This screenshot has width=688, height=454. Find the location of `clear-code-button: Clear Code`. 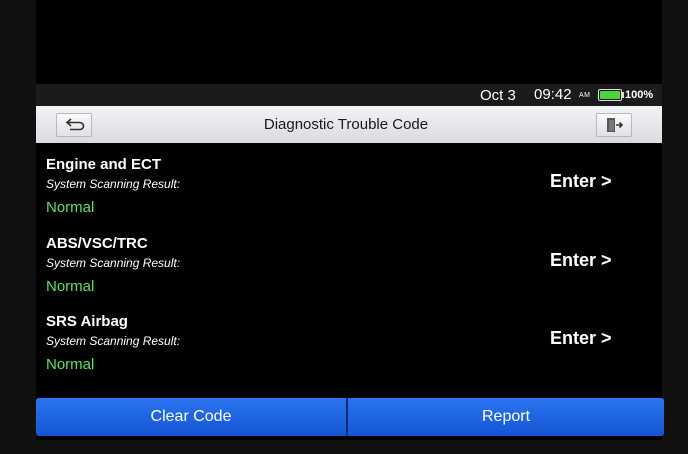

clear-code-button: Clear Code is located at coordinates (191, 417).